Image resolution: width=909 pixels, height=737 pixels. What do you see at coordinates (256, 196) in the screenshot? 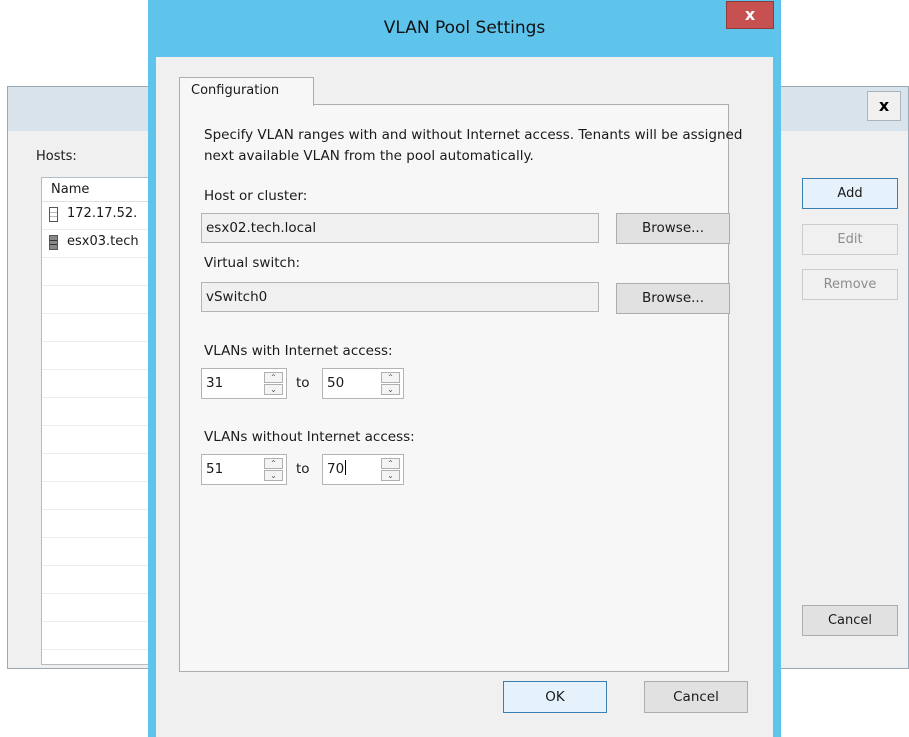
I see `host-or-cluster-label: Host or cluster:` at bounding box center [256, 196].